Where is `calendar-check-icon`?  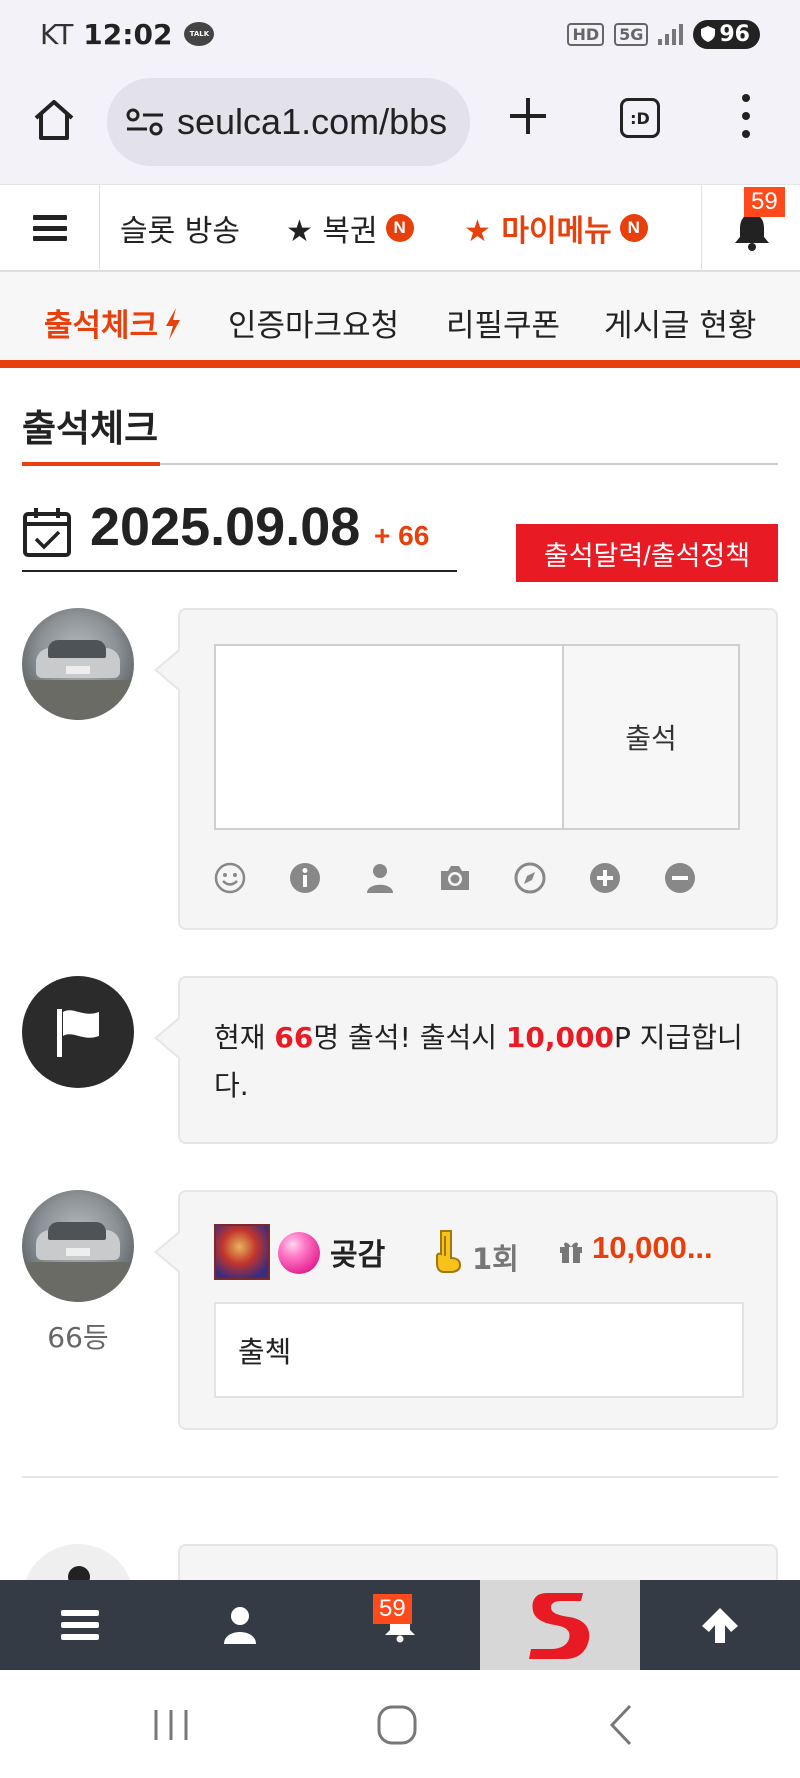 calendar-check-icon is located at coordinates (47, 532).